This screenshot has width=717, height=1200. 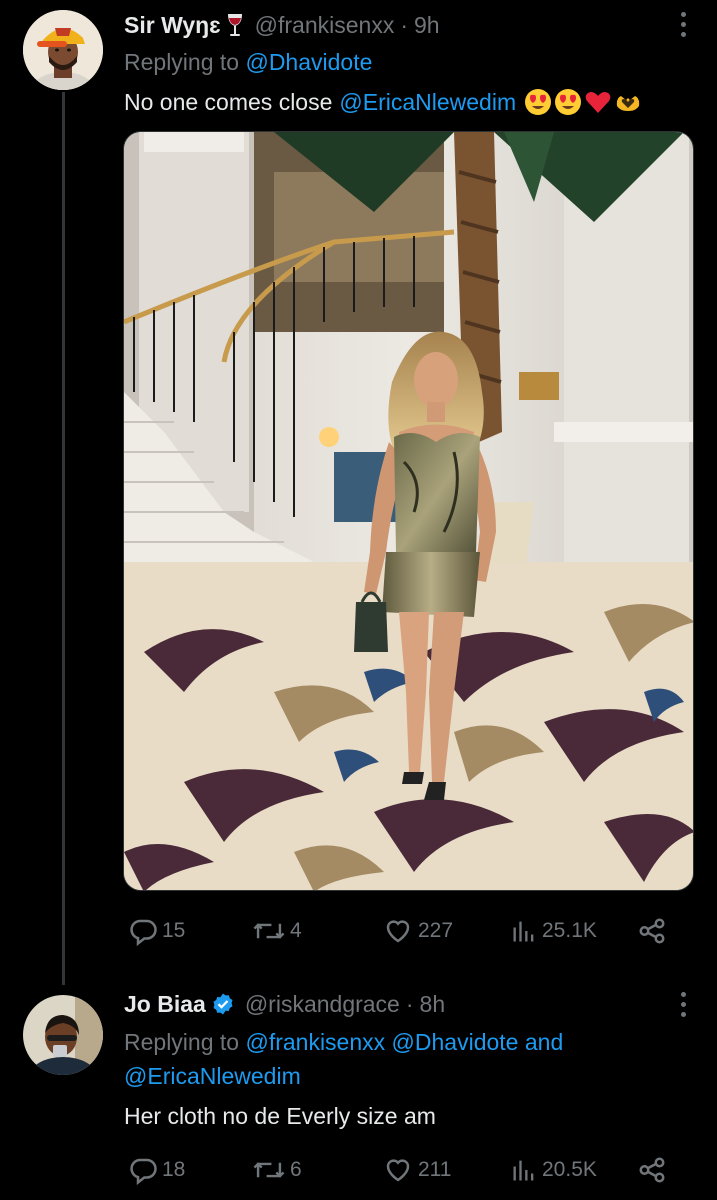 I want to click on views-button: 20.5K, so click(x=553, y=1170).